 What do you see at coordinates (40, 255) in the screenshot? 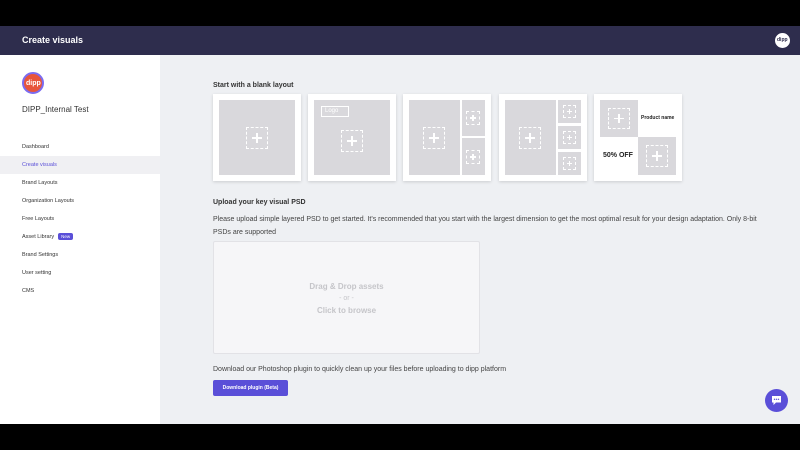
I see `sidebar-item-label: Brand Settings` at bounding box center [40, 255].